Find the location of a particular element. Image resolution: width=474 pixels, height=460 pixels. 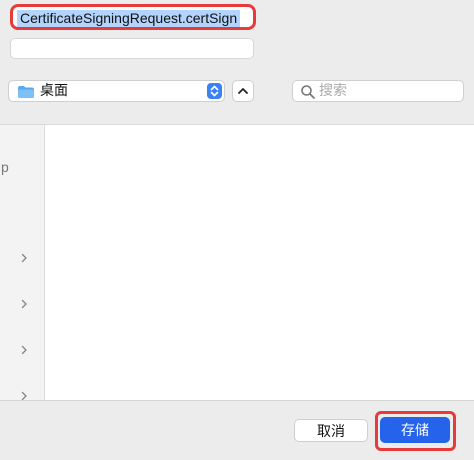

location-label: 桌面 is located at coordinates (54, 91).